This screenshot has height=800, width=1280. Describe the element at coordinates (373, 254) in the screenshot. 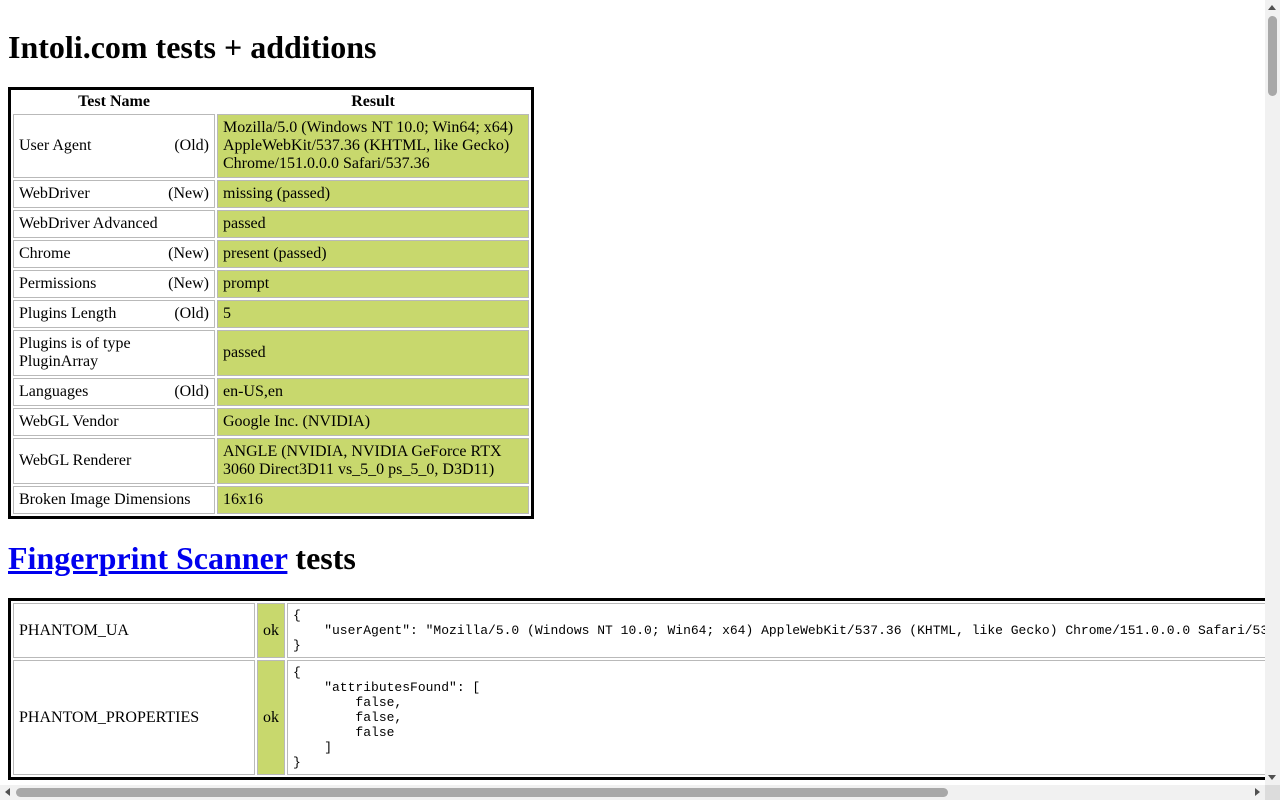

I see `test-result-cell: present (passed)` at that location.